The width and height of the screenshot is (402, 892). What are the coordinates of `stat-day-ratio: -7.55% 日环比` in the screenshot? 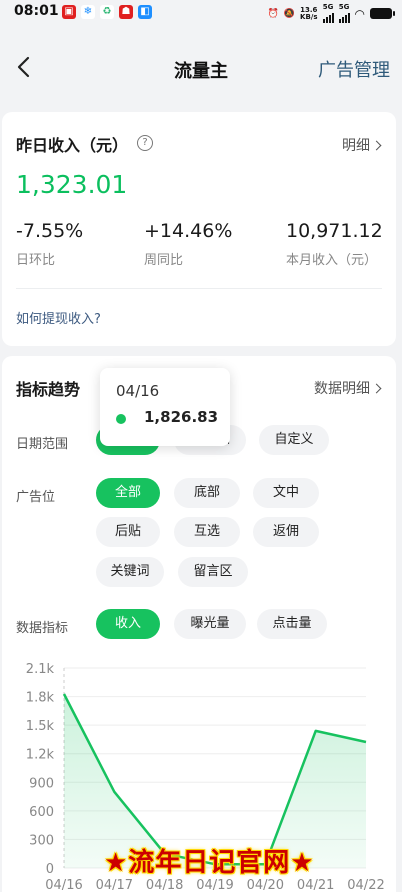 It's located at (50, 244).